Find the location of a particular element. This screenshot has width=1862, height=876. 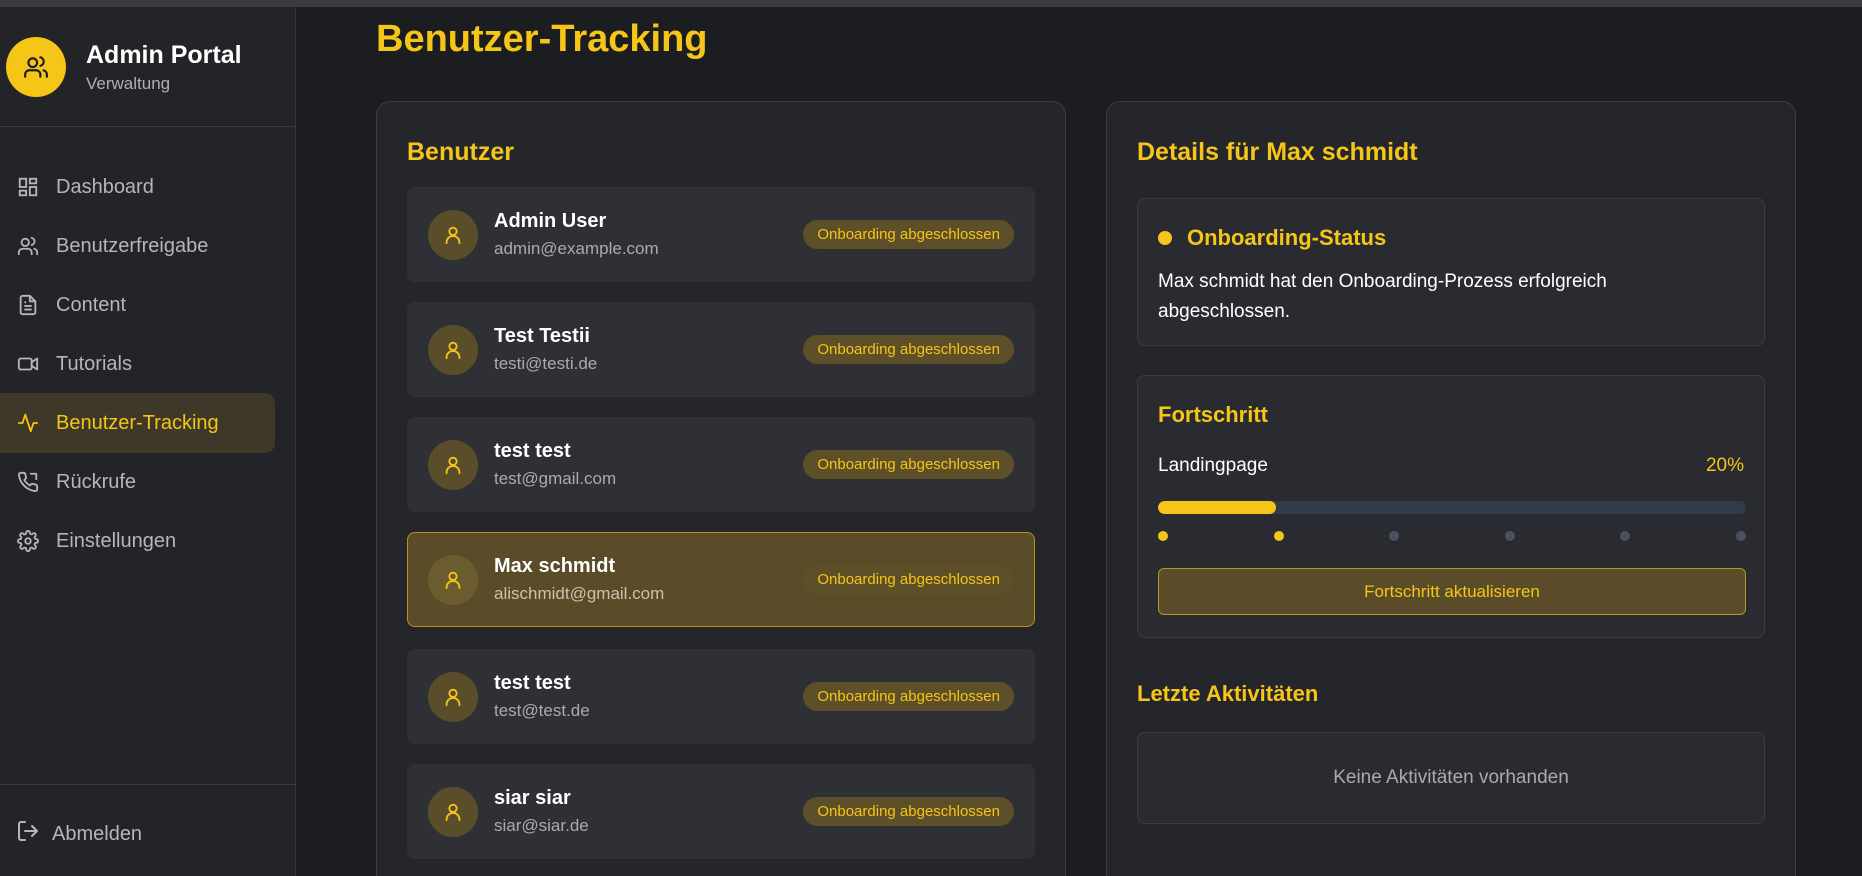

sidebar-item-label: Rückrufe is located at coordinates (96, 481).